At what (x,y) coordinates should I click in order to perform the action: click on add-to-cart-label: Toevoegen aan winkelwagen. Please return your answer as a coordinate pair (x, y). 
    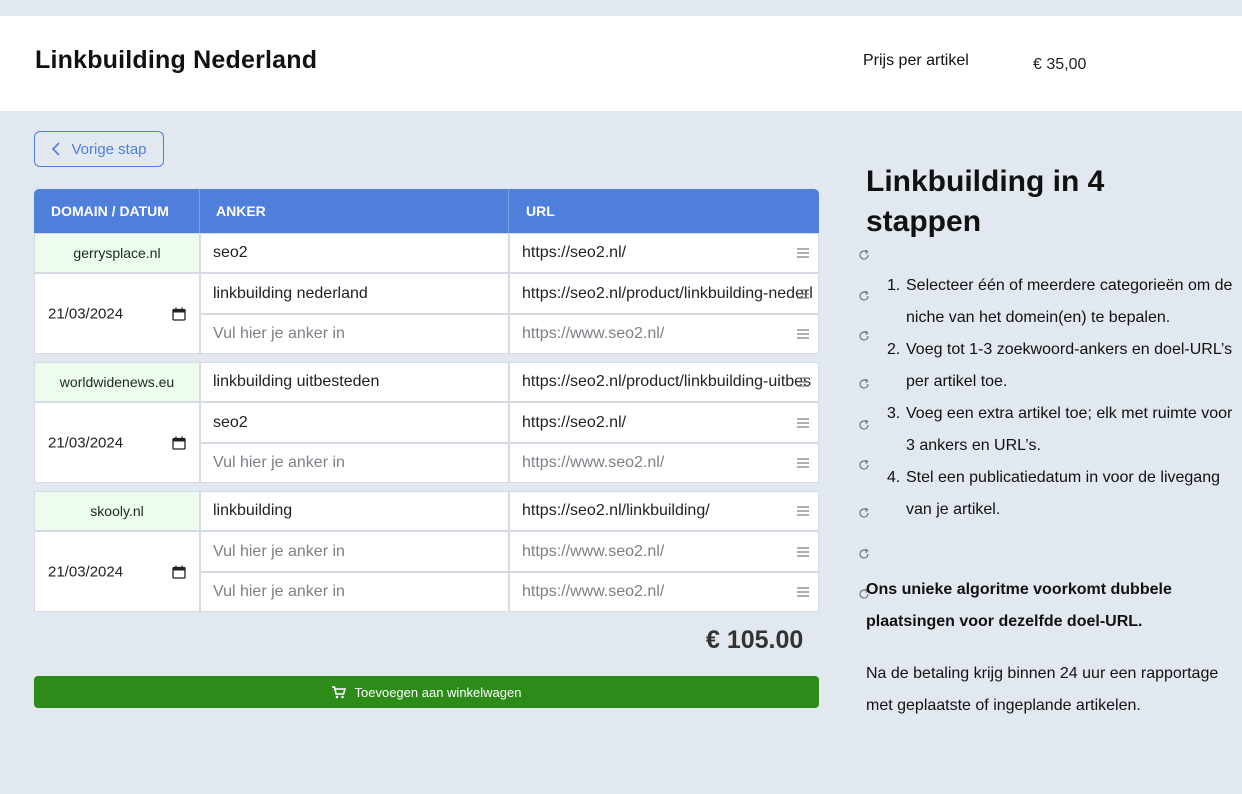
    Looking at the image, I should click on (438, 692).